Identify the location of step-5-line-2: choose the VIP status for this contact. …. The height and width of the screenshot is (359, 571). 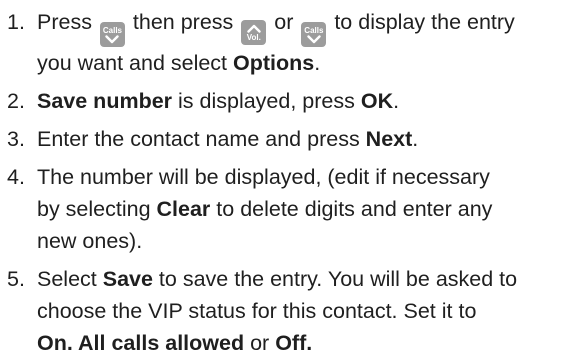
(257, 311).